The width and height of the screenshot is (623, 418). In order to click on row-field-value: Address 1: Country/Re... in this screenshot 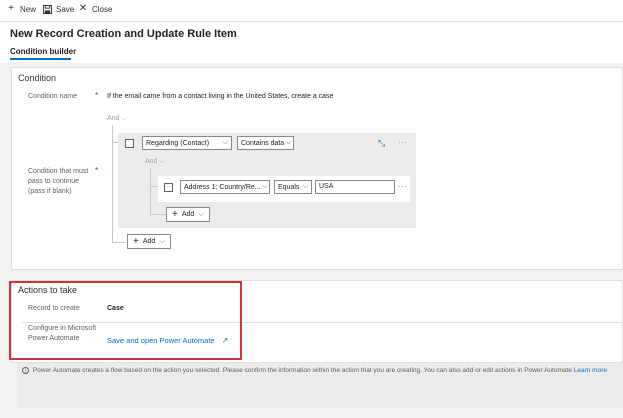, I will do `click(222, 187)`.